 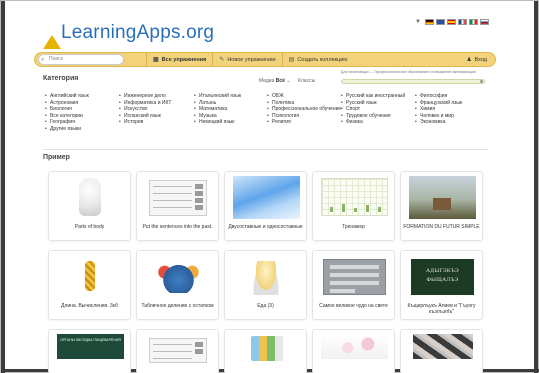 I want to click on flag-ru-icon, so click(x=484, y=22).